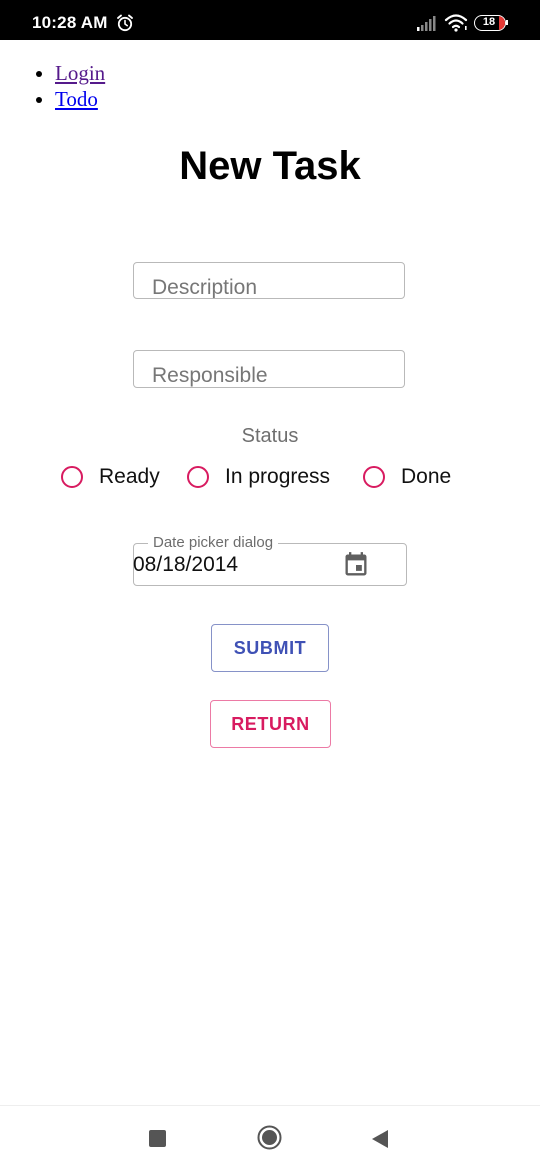 The image size is (540, 1170). What do you see at coordinates (213, 543) in the screenshot?
I see `date-picker-label: Date picker dialog` at bounding box center [213, 543].